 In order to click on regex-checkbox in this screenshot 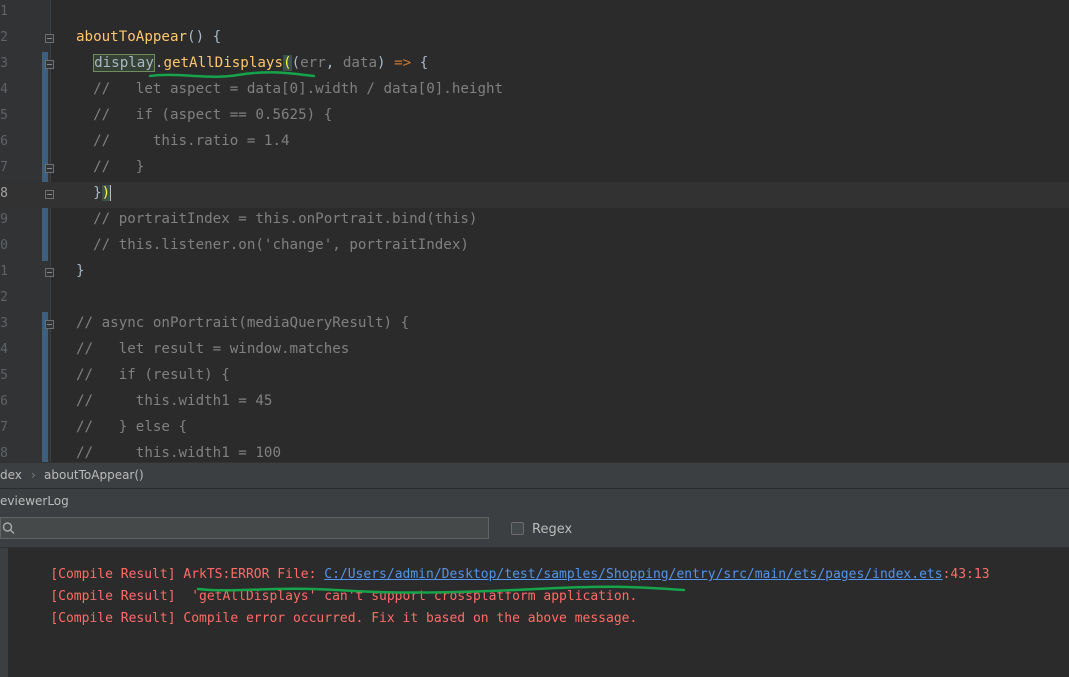, I will do `click(517, 528)`.